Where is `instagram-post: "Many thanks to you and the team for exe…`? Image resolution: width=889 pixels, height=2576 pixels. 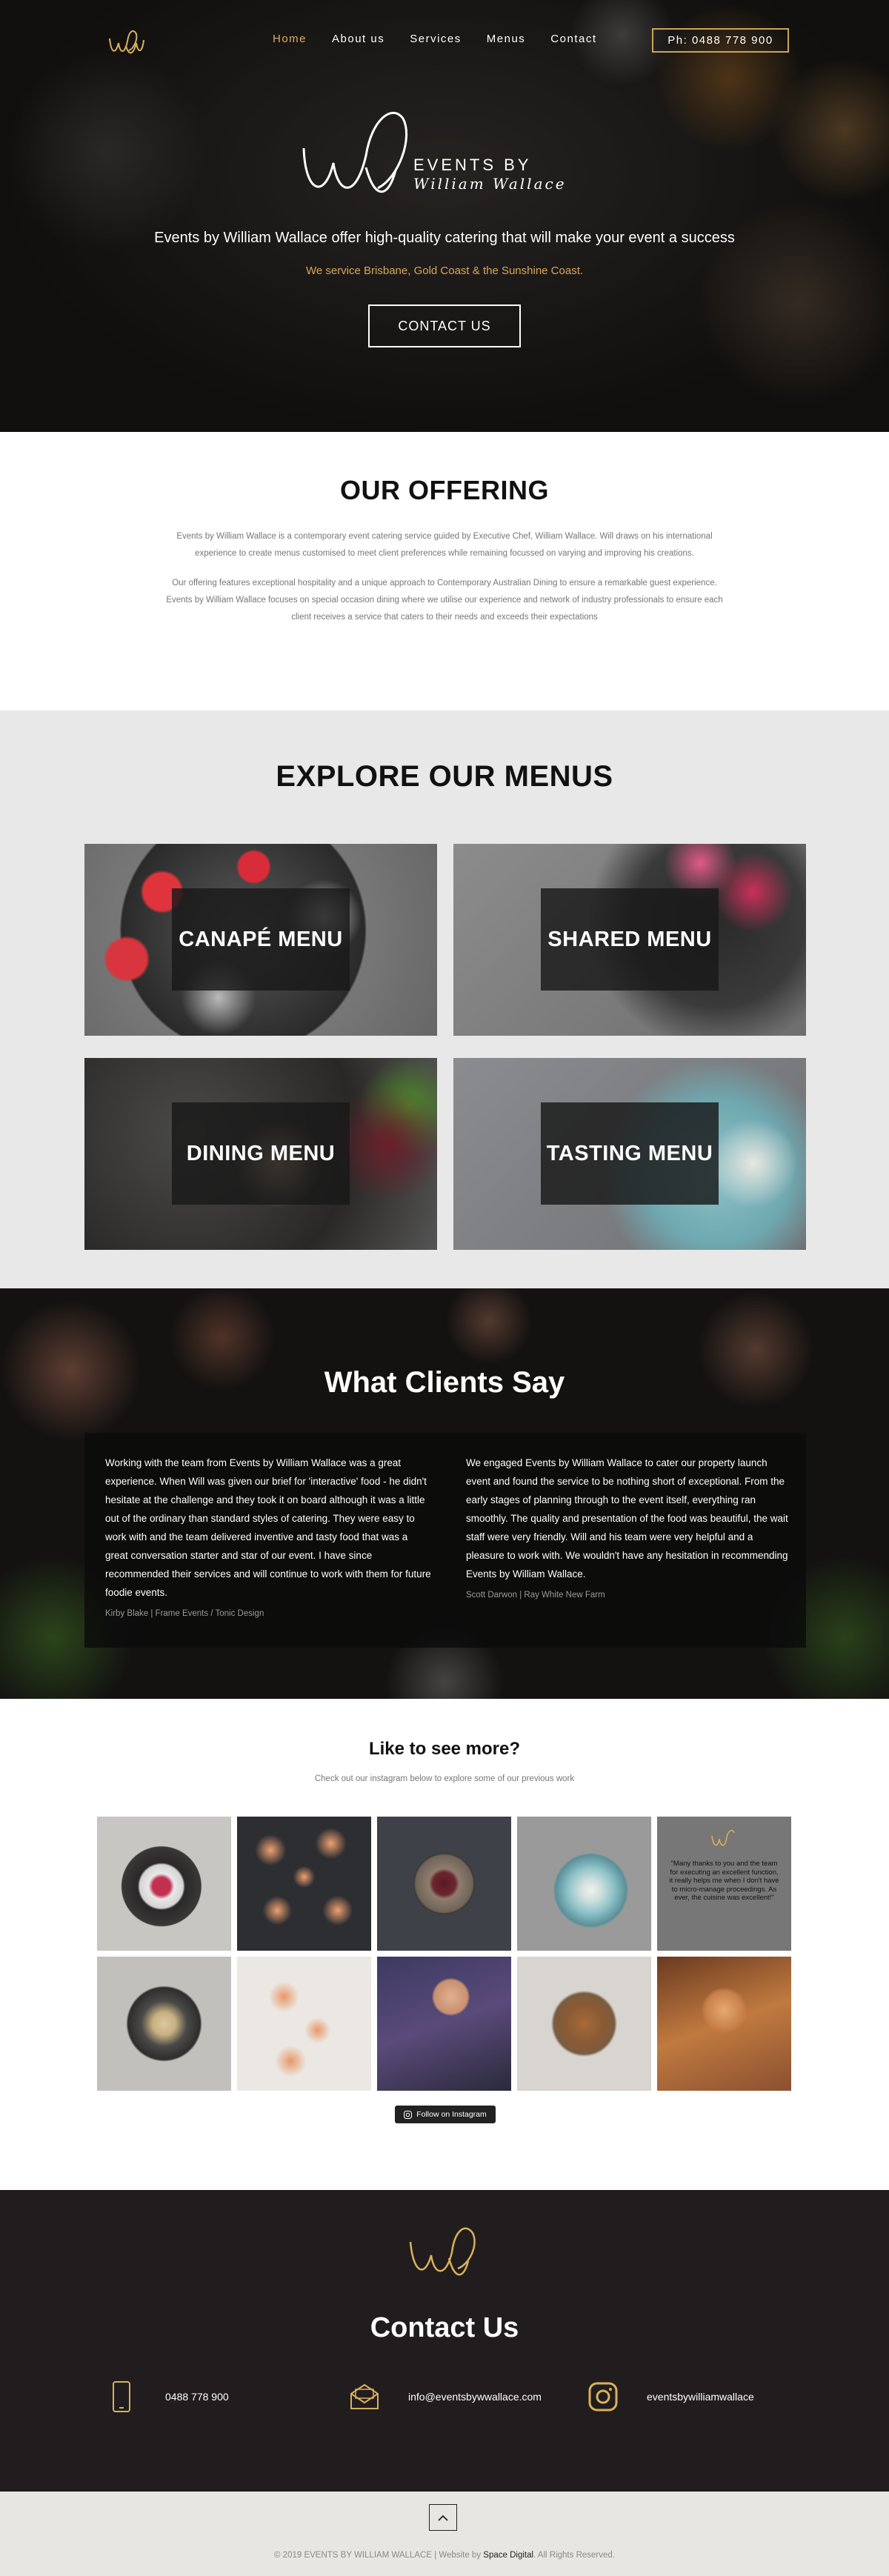 instagram-post: "Many thanks to you and the team for exe… is located at coordinates (724, 1884).